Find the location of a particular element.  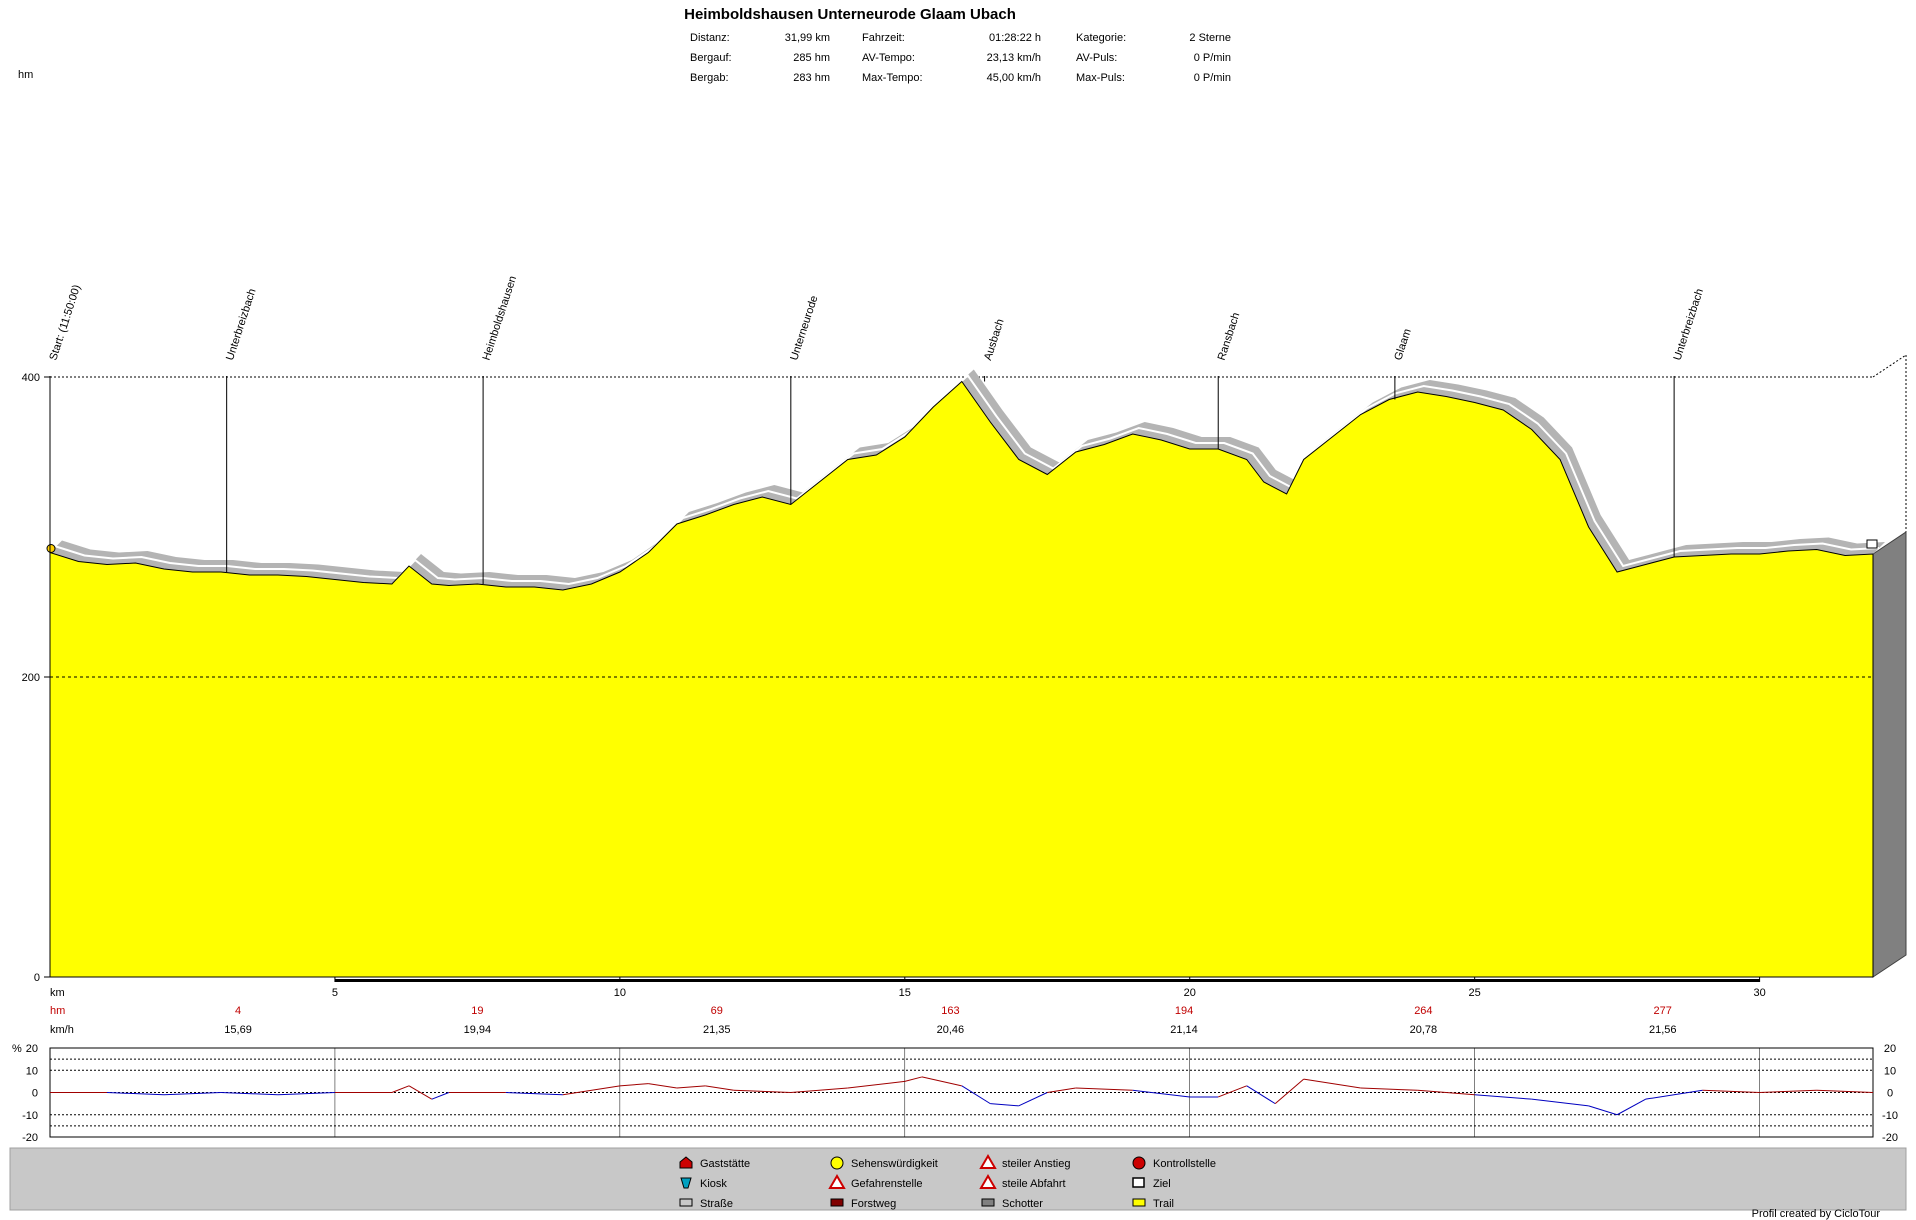

segment-kmh-value: 20,78 is located at coordinates (1424, 1030).